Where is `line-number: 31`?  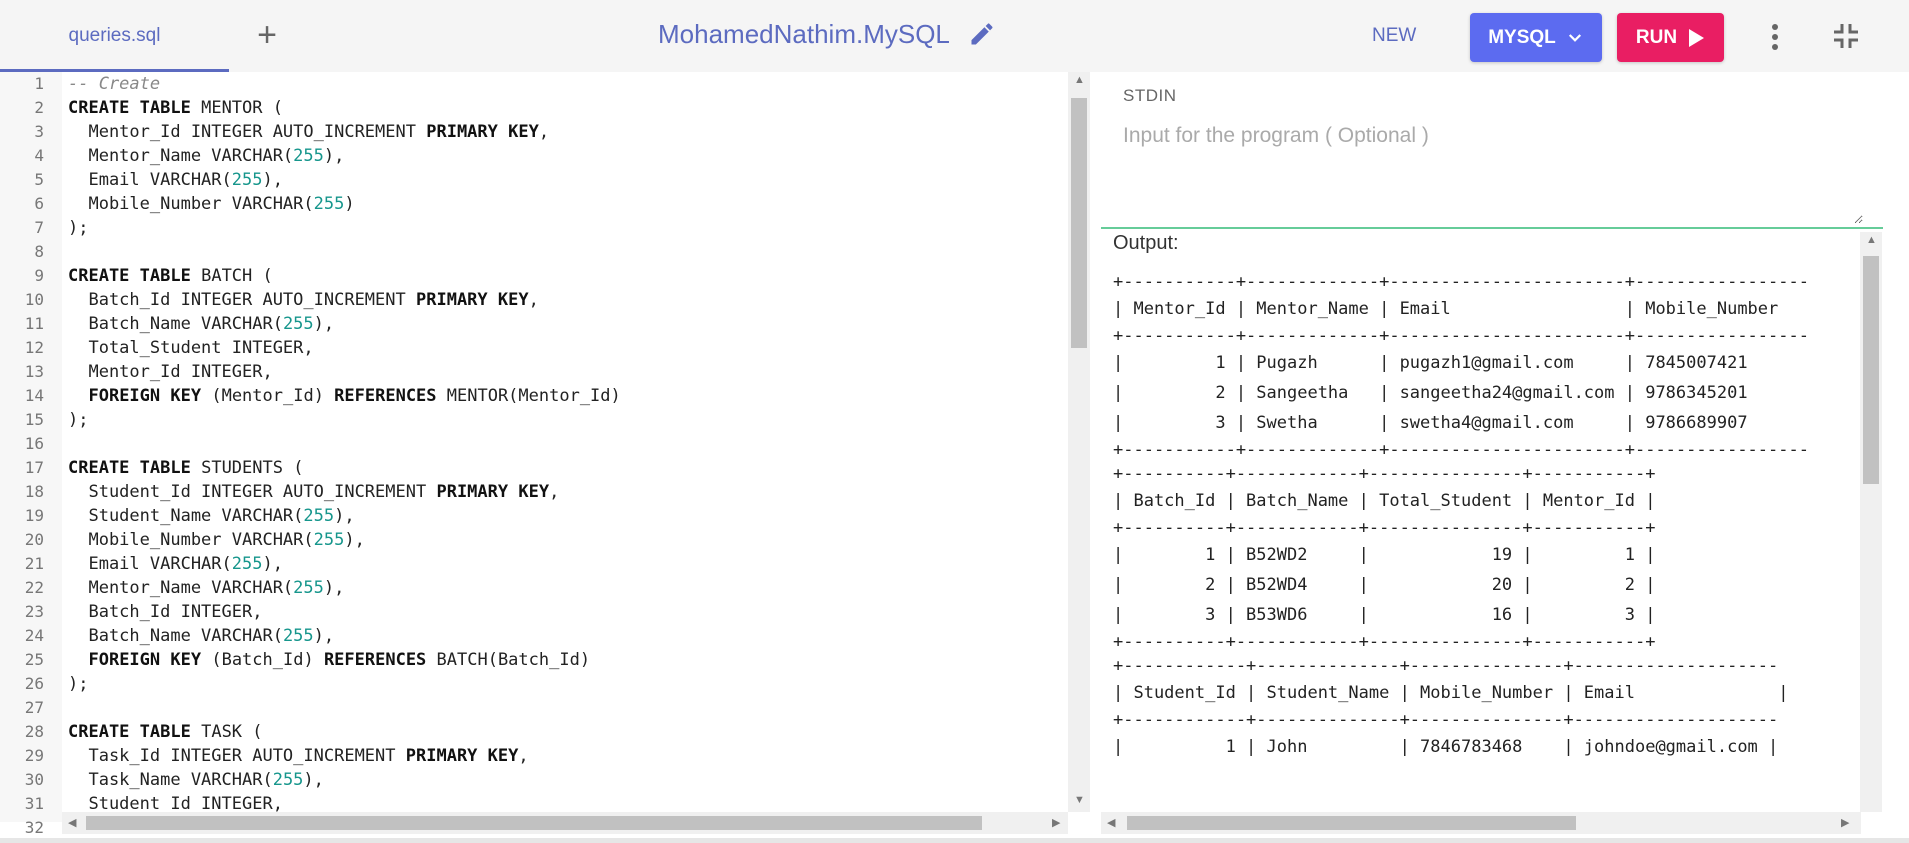 line-number: 31 is located at coordinates (34, 803).